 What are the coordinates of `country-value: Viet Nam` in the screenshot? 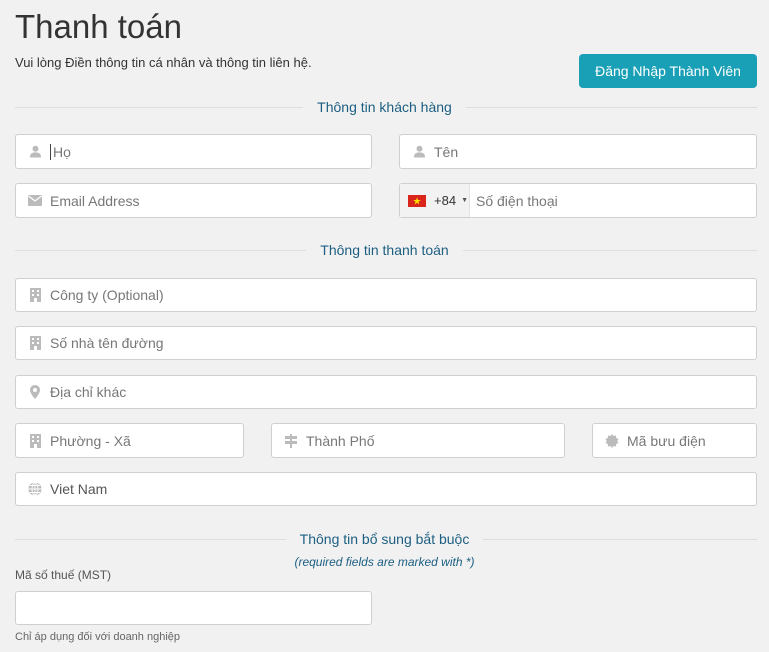 It's located at (79, 489).